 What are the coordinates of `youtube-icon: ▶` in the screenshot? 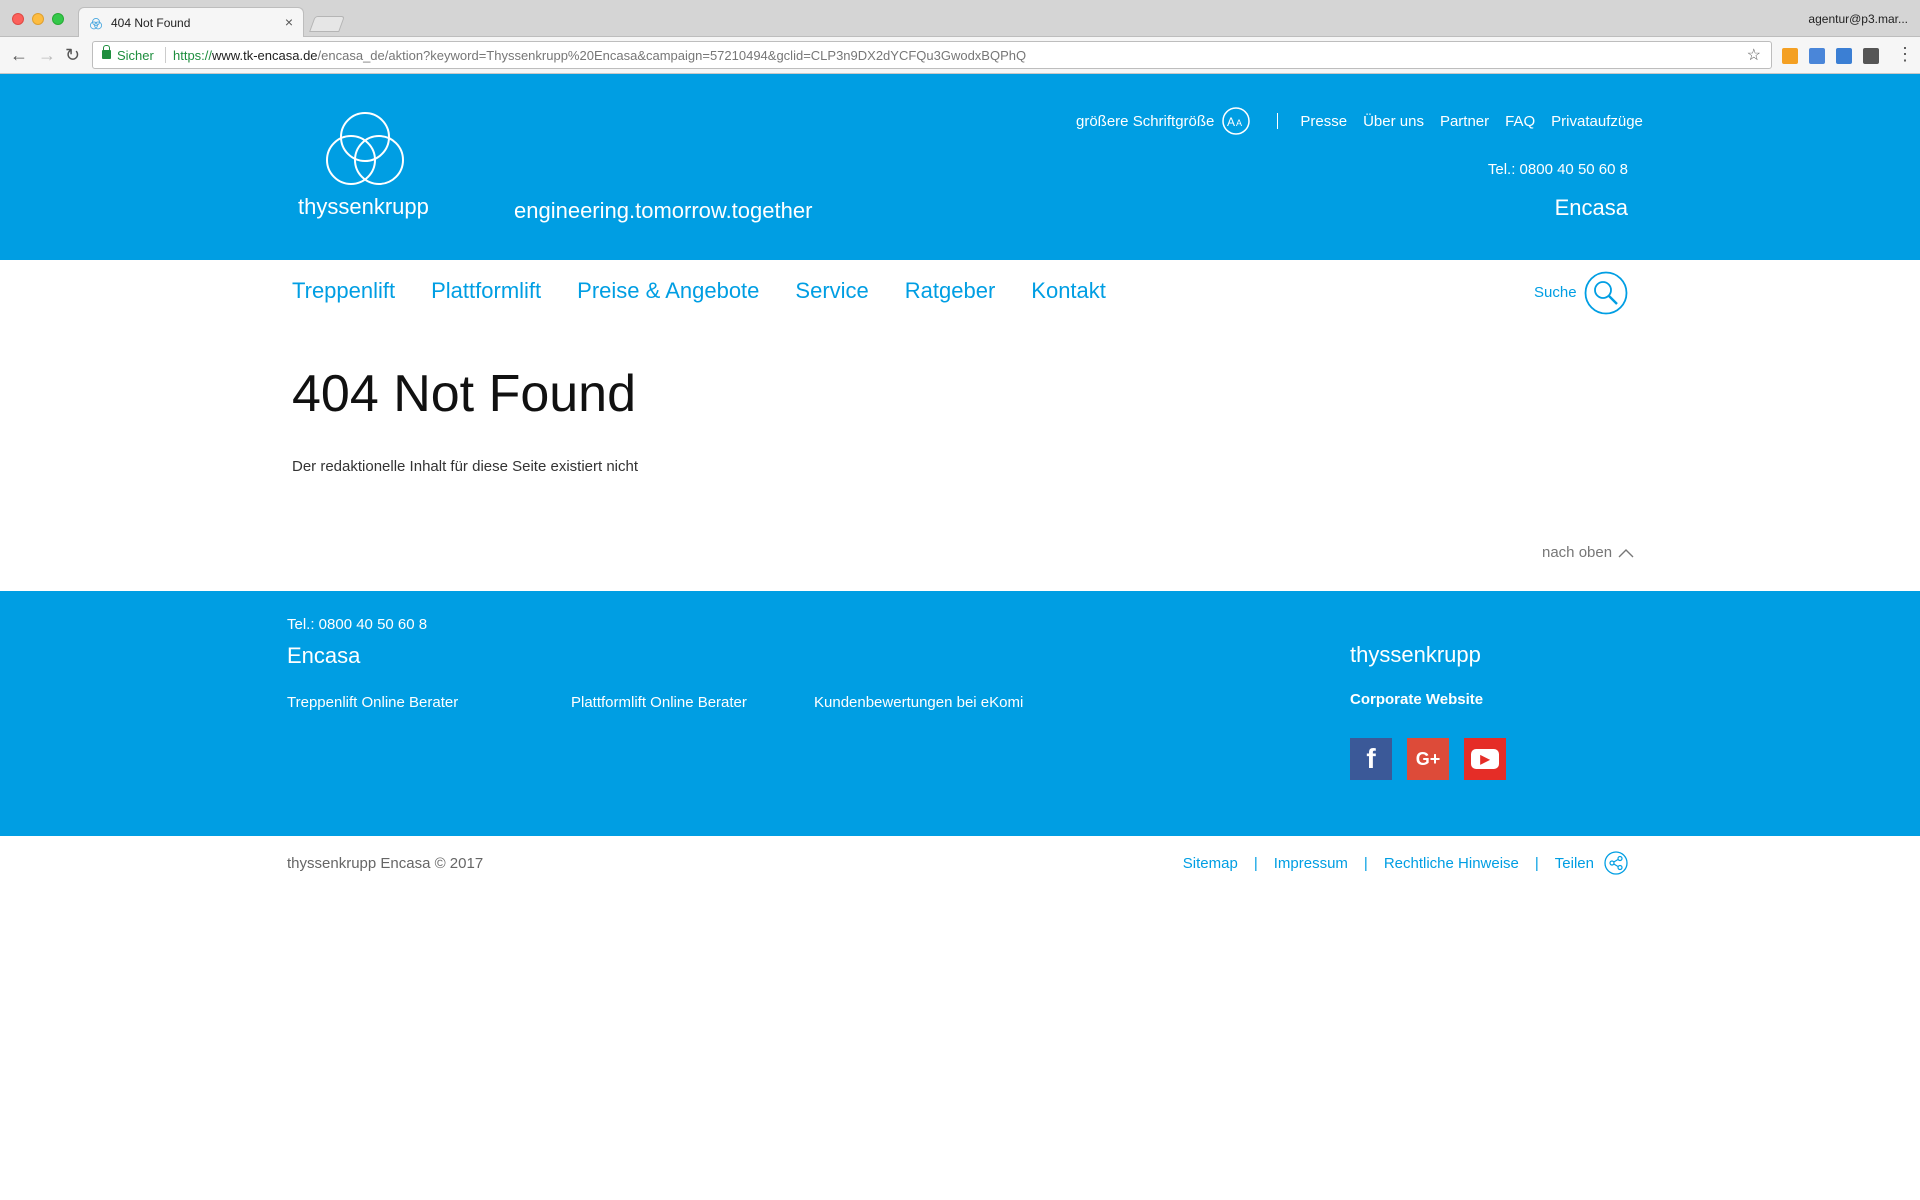 It's located at (1485, 759).